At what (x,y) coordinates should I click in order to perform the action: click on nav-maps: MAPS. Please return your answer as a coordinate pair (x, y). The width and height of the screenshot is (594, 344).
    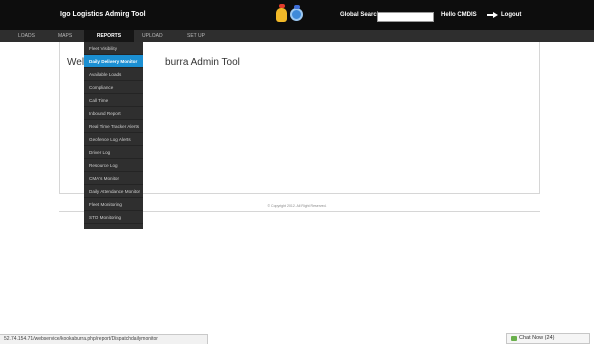
    Looking at the image, I should click on (65, 36).